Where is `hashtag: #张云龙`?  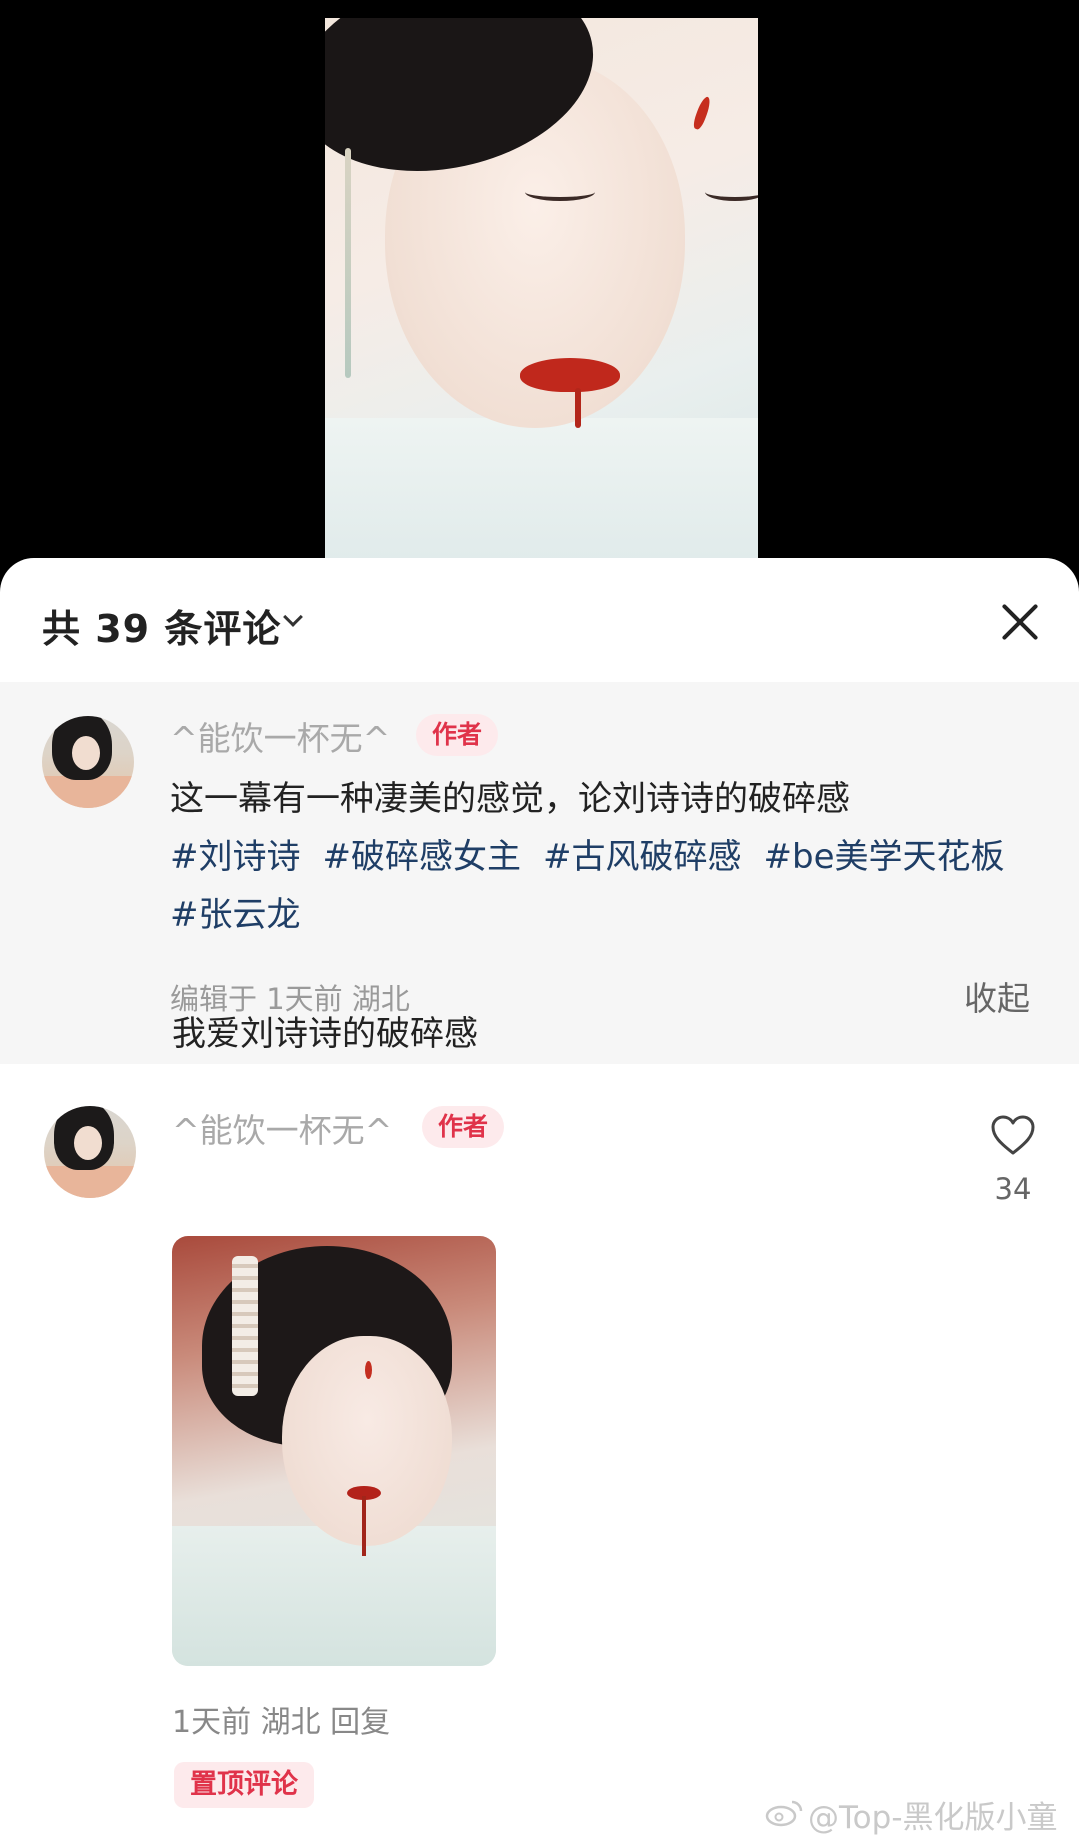 hashtag: #张云龙 is located at coordinates (235, 915).